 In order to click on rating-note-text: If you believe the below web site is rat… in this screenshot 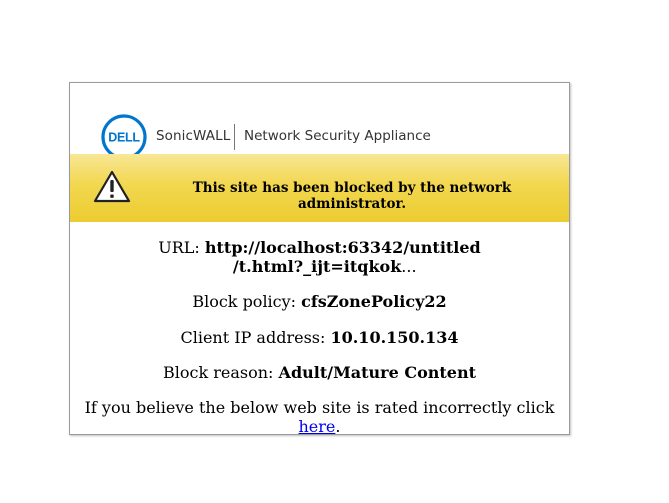, I will do `click(319, 407)`.